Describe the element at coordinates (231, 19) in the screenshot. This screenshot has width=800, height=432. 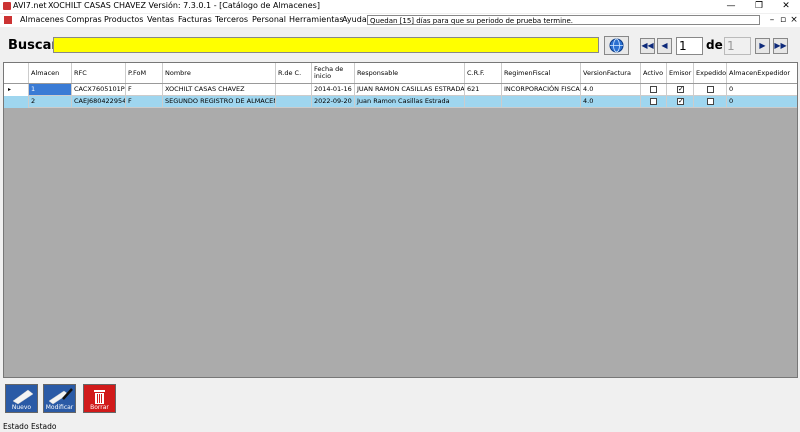
I see `menu-terceros: Terceros` at that location.